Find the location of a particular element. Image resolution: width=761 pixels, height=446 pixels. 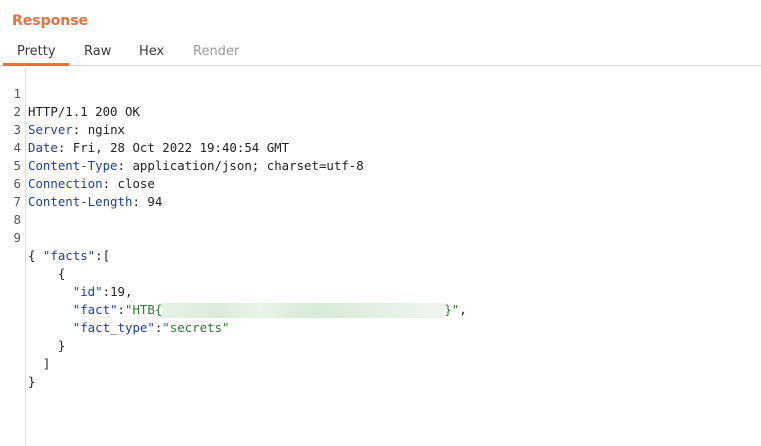

tab-hex: Hex is located at coordinates (151, 51).